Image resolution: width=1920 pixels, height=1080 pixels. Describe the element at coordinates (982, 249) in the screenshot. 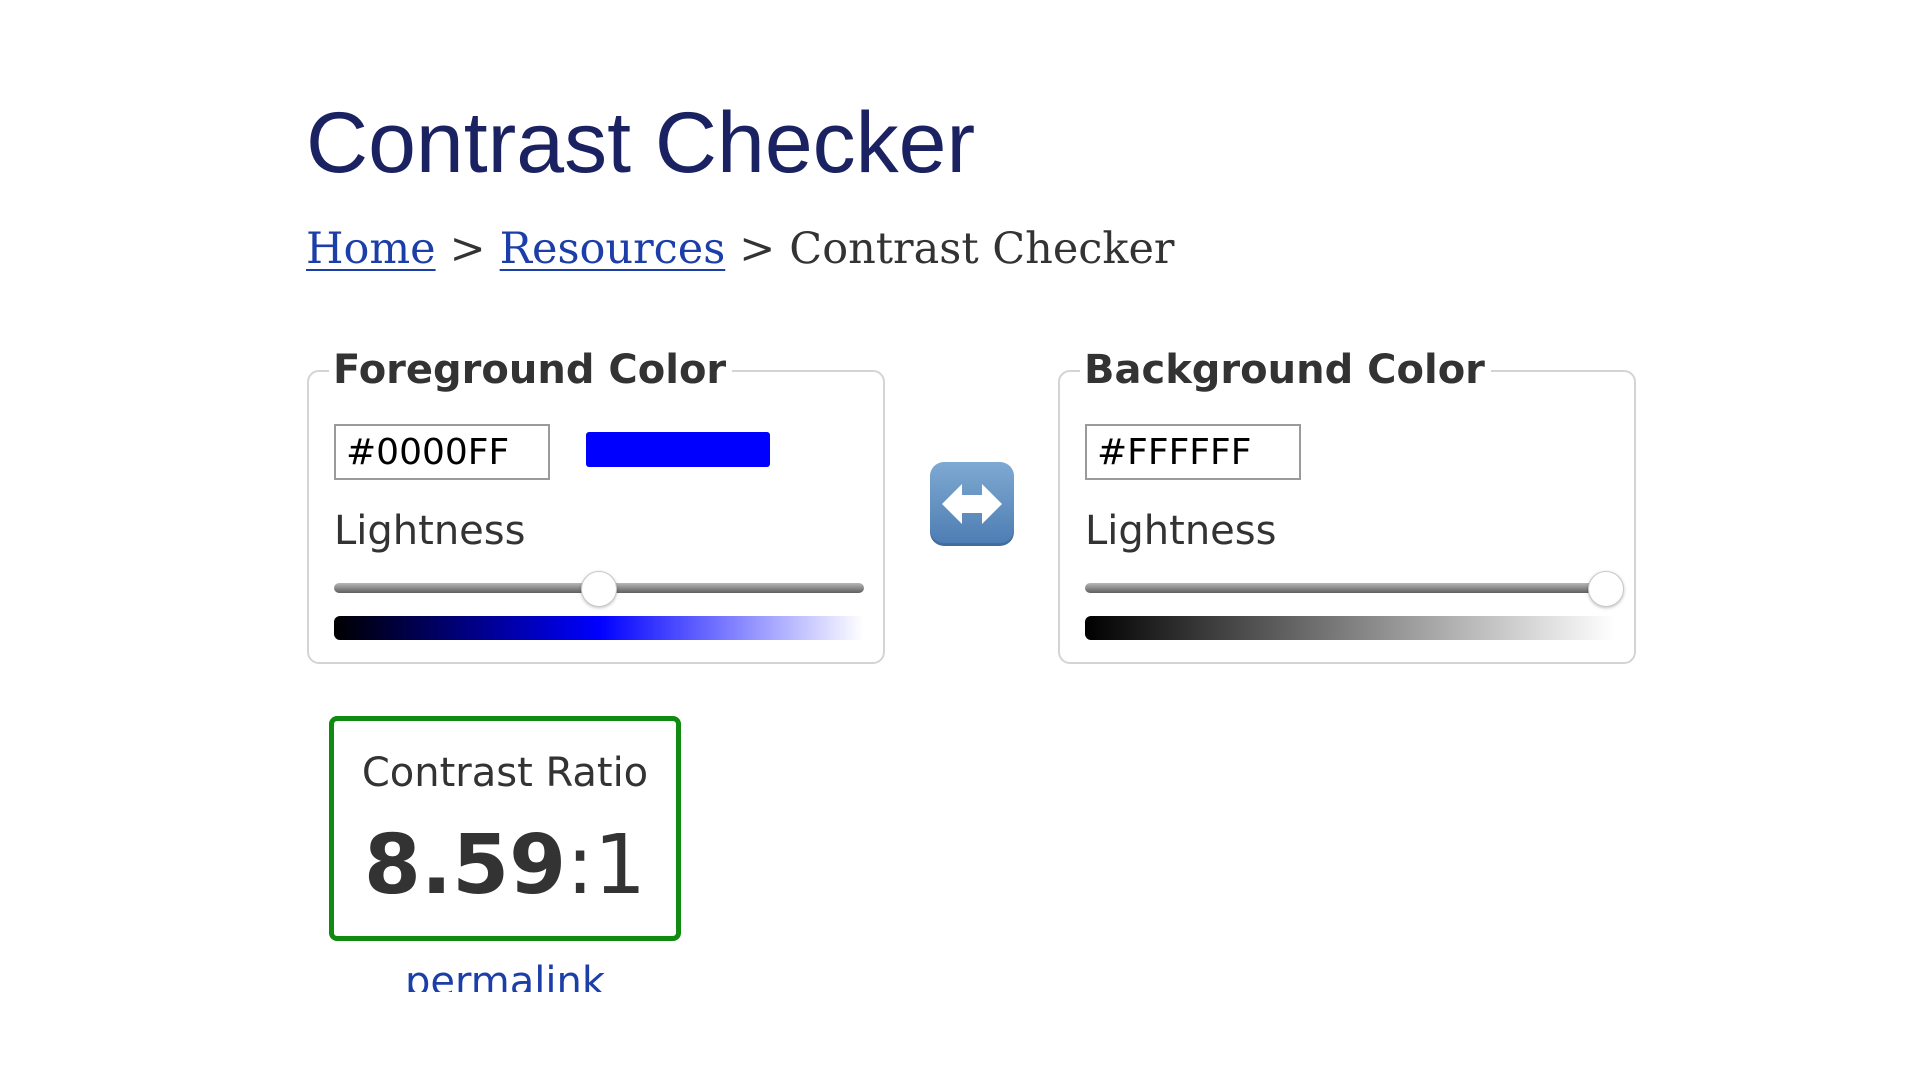

I see `breadcrumb-current-page: Contrast Checker` at that location.